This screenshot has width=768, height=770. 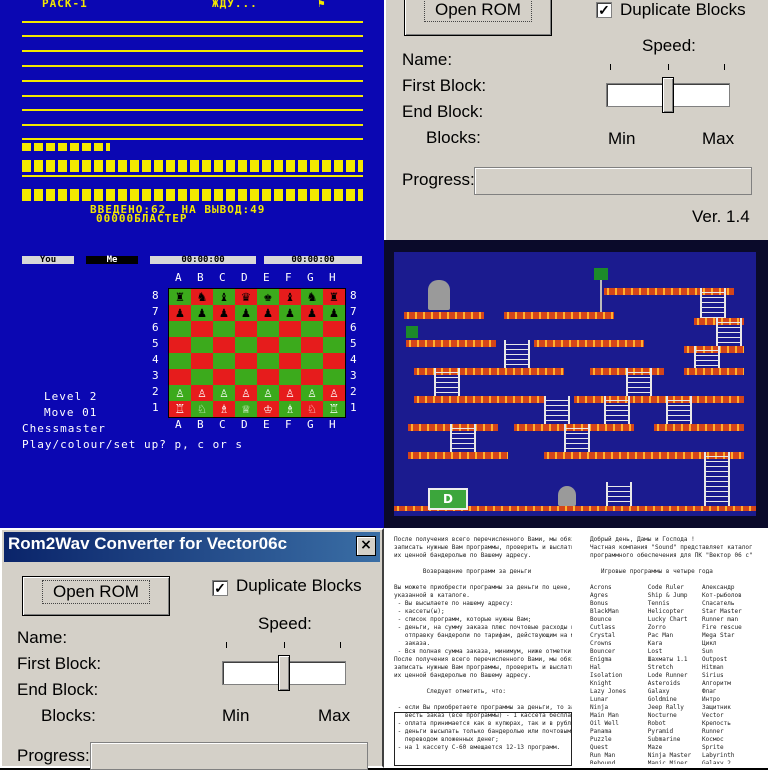 I want to click on board-square-d7: ♟, so click(x=246, y=313).